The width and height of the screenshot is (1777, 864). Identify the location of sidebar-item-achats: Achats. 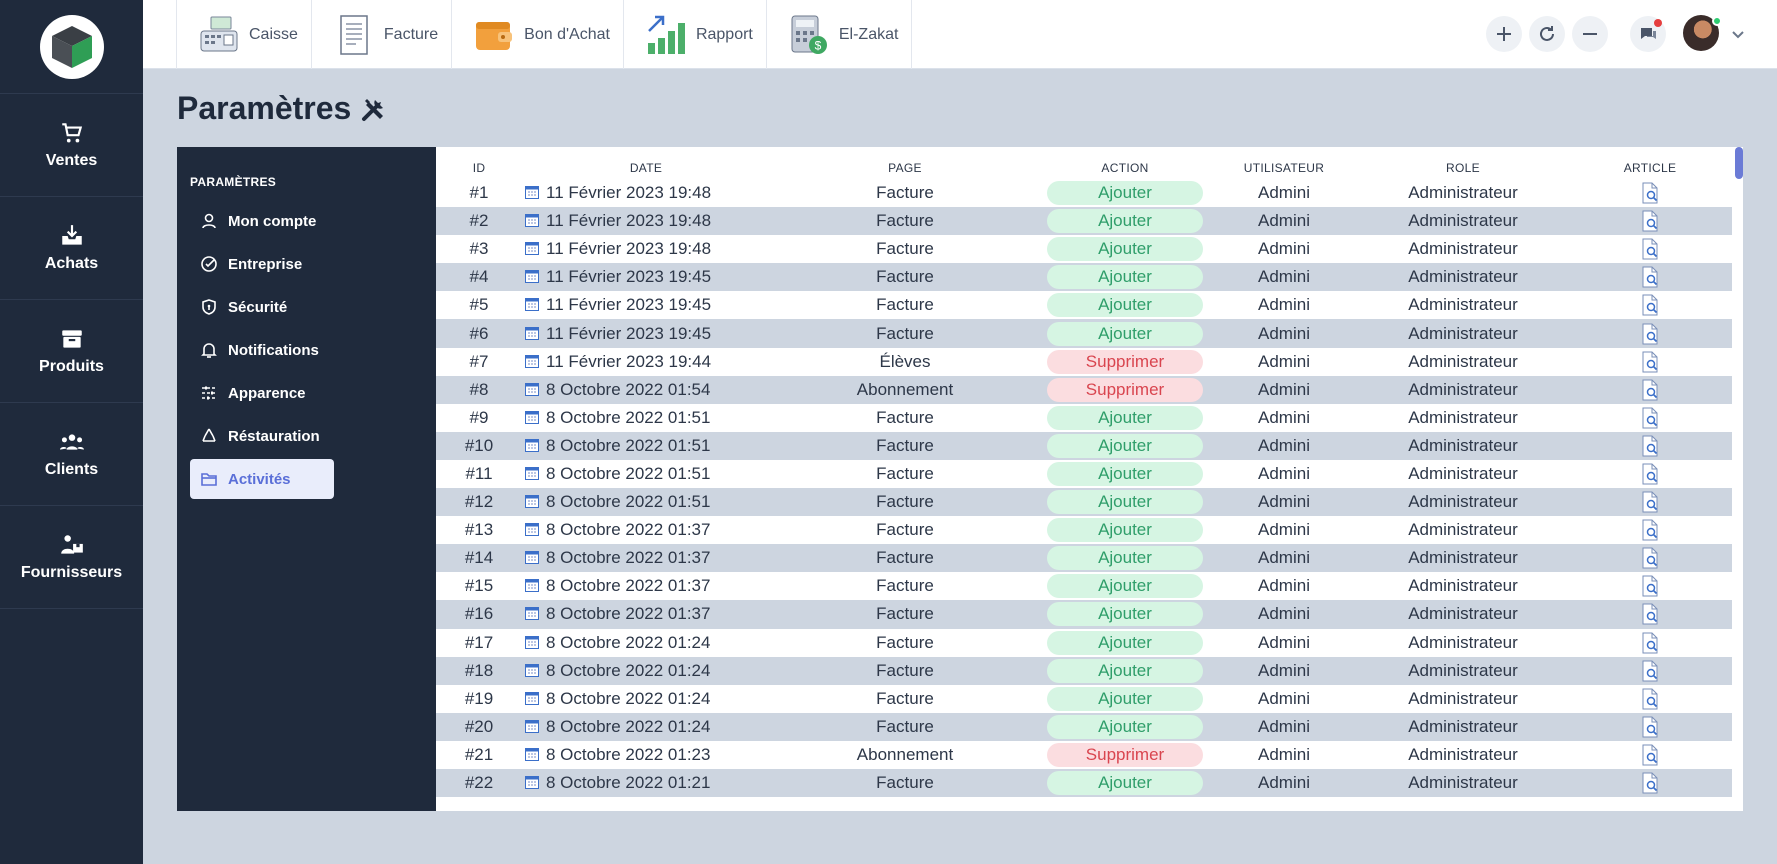
(71, 248).